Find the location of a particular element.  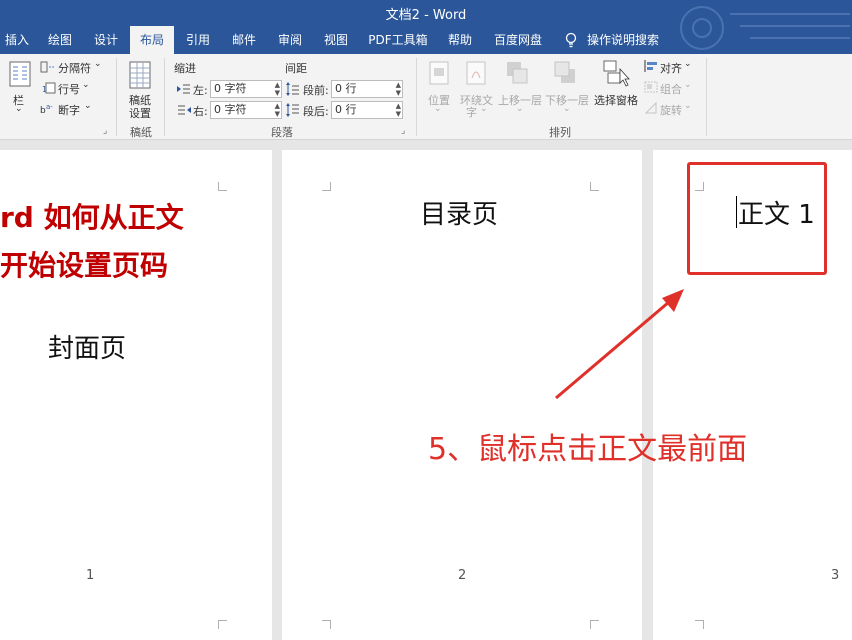

tab-references: 引用 is located at coordinates (198, 40).